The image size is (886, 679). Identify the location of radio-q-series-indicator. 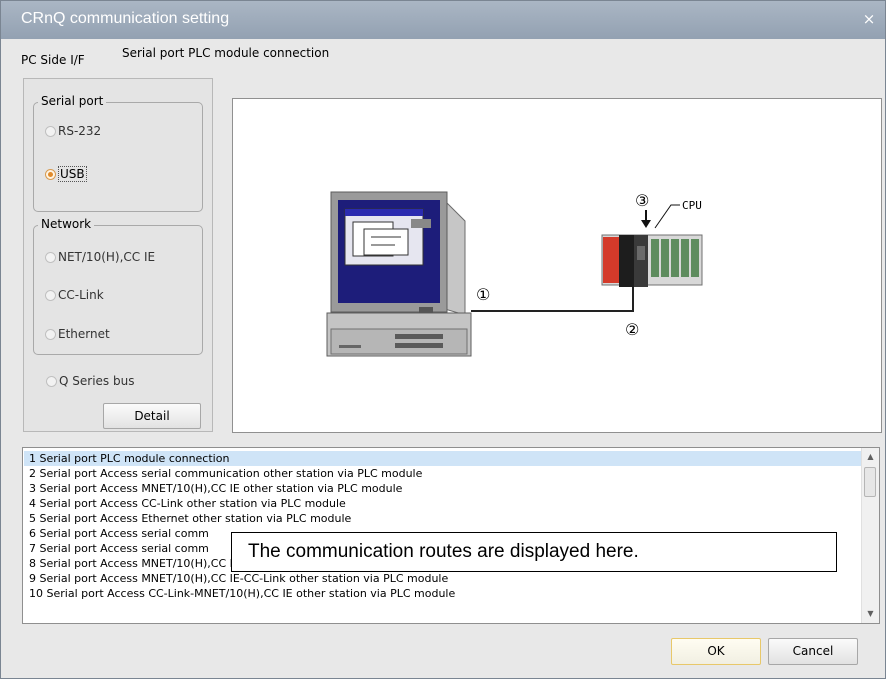
(51, 381).